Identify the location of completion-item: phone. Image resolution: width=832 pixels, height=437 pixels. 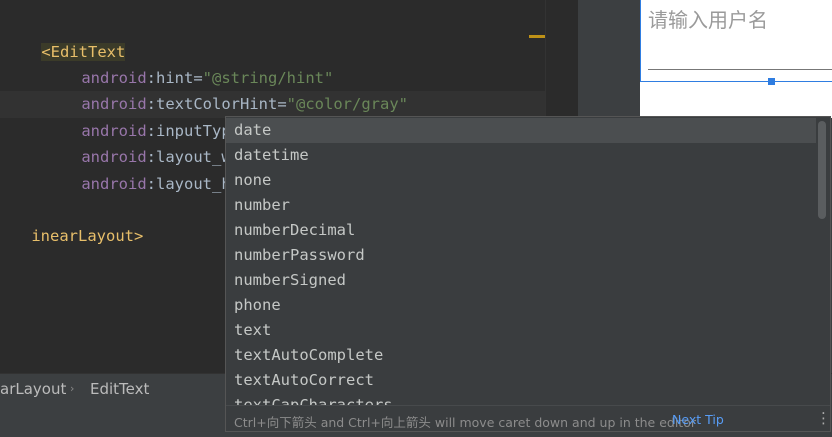
(521, 305).